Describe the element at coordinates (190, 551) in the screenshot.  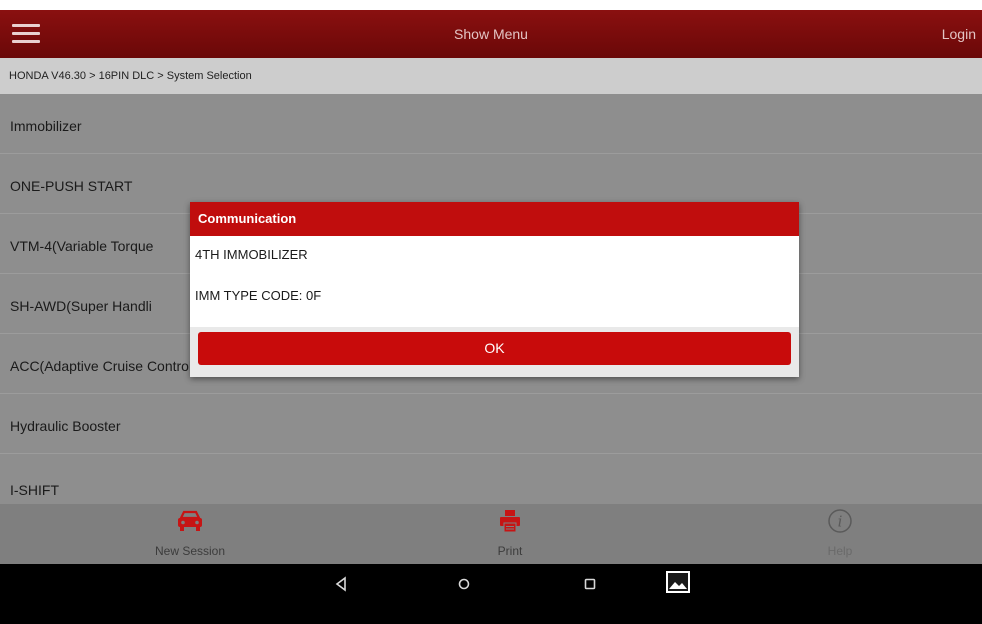
I see `new-session-label: New Session` at that location.